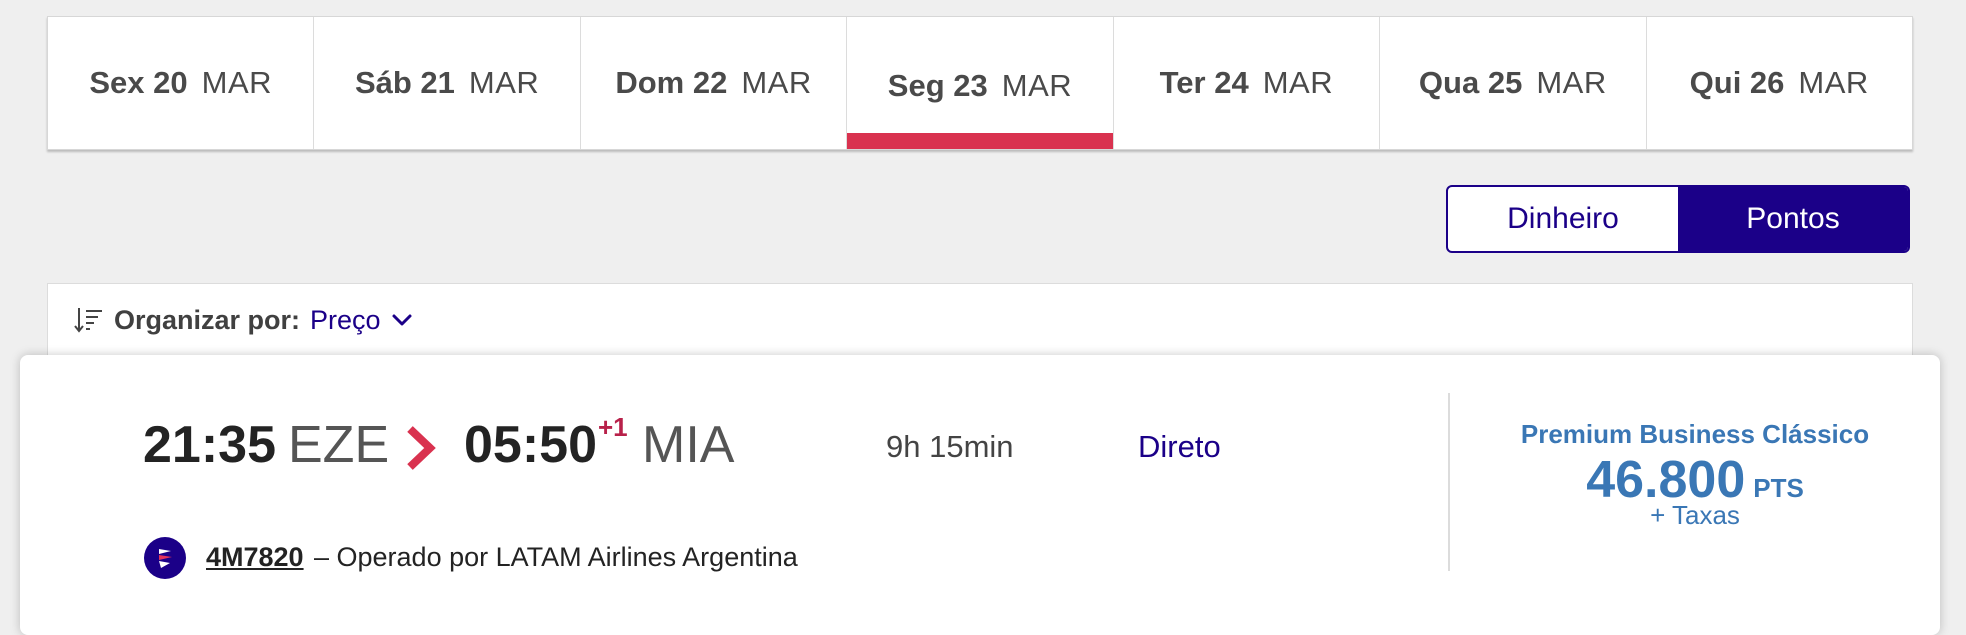  I want to click on date-tab-day: Qui 26, so click(1737, 82).